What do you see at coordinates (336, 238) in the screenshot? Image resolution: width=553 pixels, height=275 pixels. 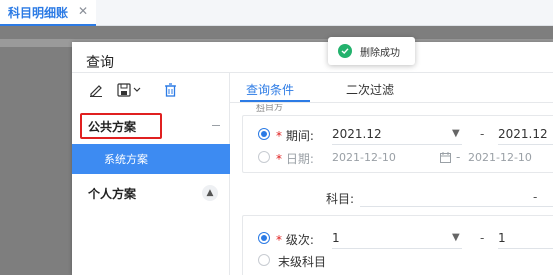 I see `level-from-select: 1` at bounding box center [336, 238].